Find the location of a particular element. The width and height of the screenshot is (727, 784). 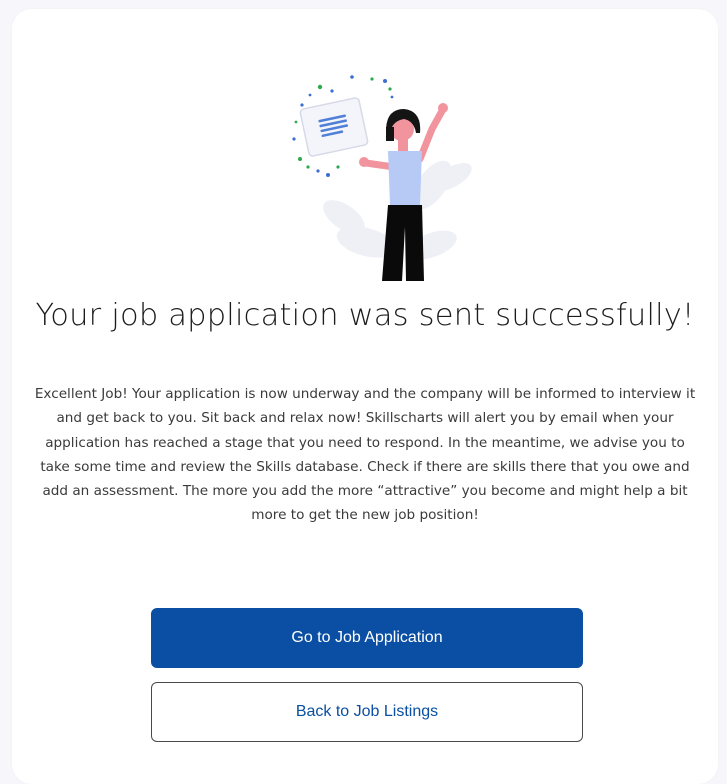

back-to-job-listings-button: Back to Job Listings is located at coordinates (367, 712).